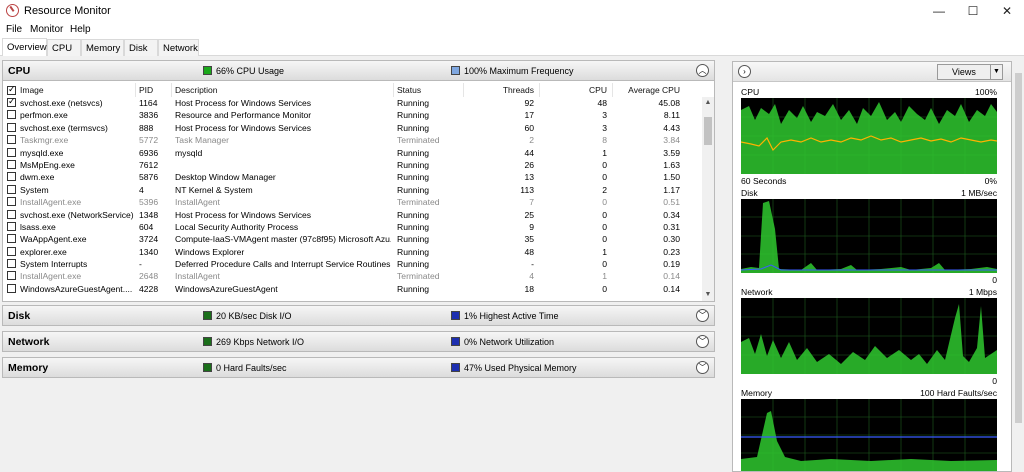 The height and width of the screenshot is (472, 1024). I want to click on disk-active-text: 1% Highest Active Time, so click(511, 316).